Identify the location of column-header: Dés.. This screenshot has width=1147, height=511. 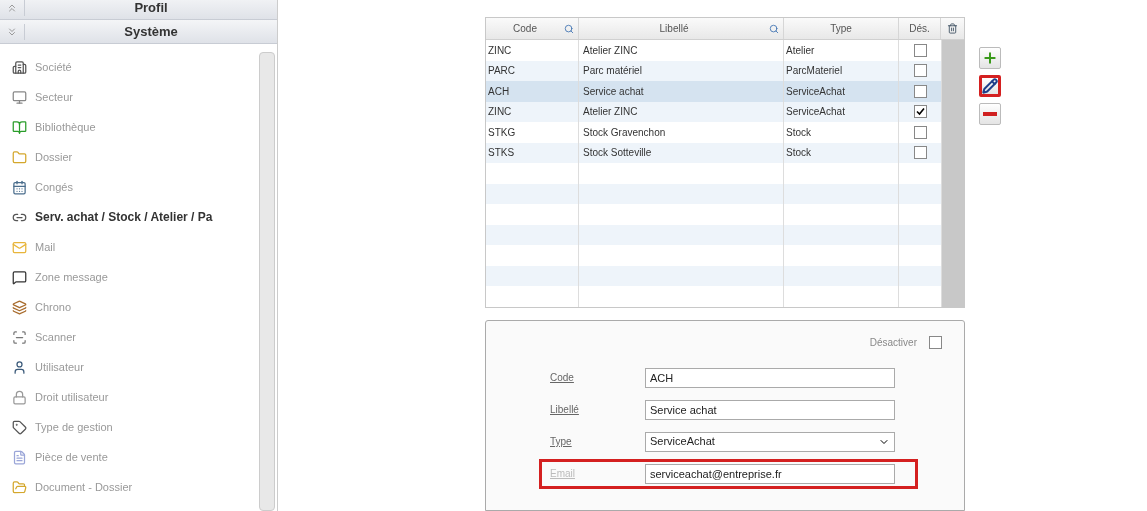
(920, 28).